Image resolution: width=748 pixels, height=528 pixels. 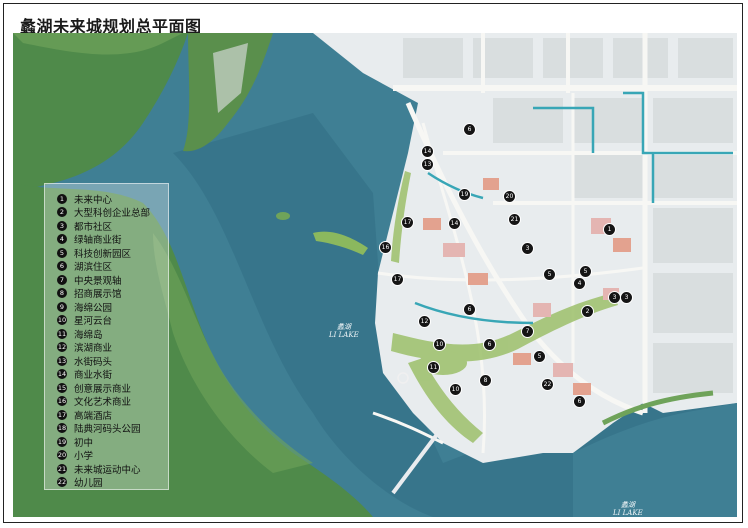 I want to click on map-marker: 13, so click(x=427, y=164).